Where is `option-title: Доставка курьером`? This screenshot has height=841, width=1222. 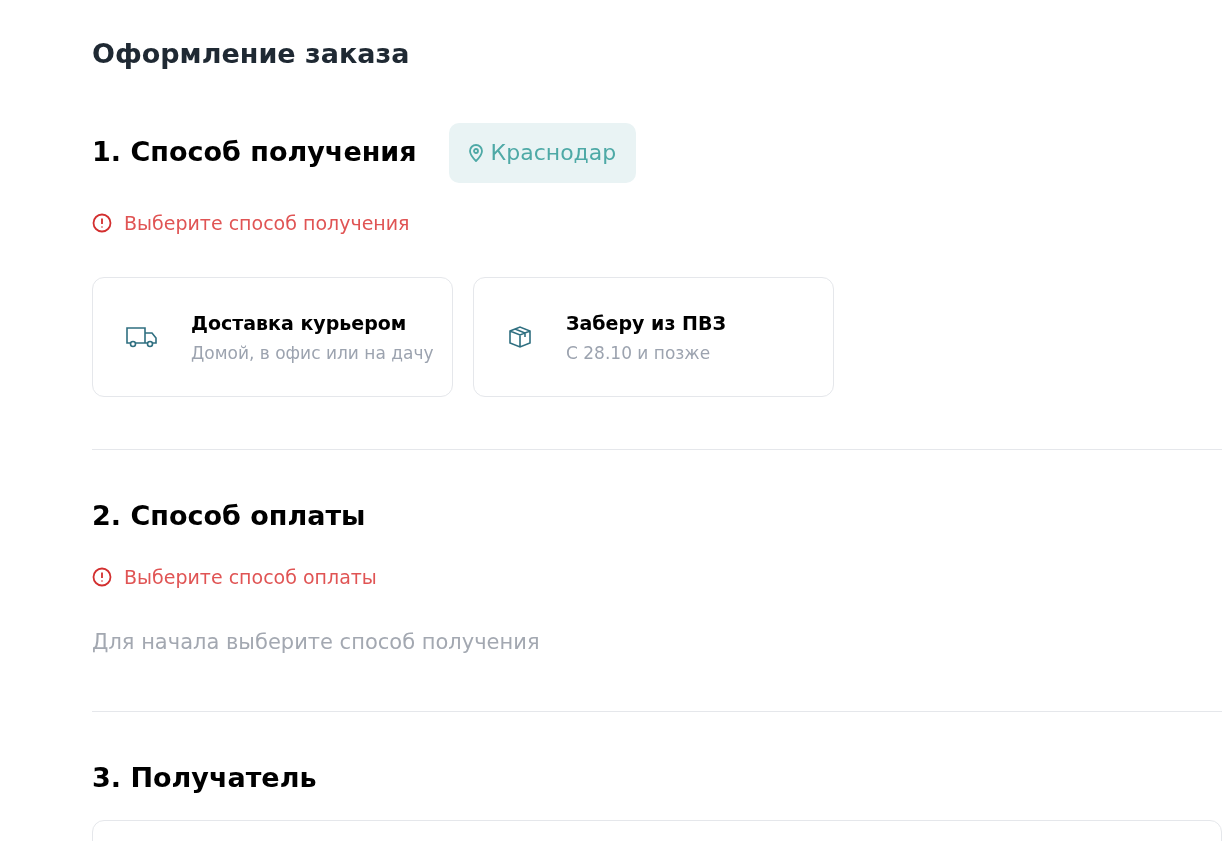 option-title: Доставка курьером is located at coordinates (299, 323).